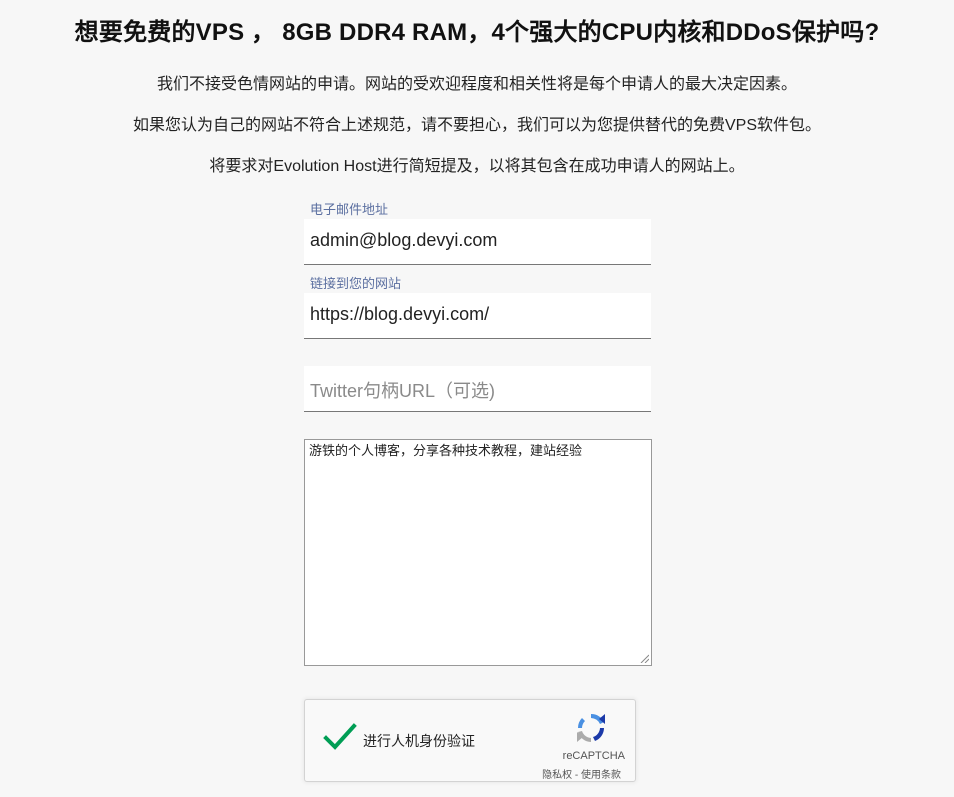 The height and width of the screenshot is (797, 954). What do you see at coordinates (404, 240) in the screenshot?
I see `email-value: admin@blog.devyi.com` at bounding box center [404, 240].